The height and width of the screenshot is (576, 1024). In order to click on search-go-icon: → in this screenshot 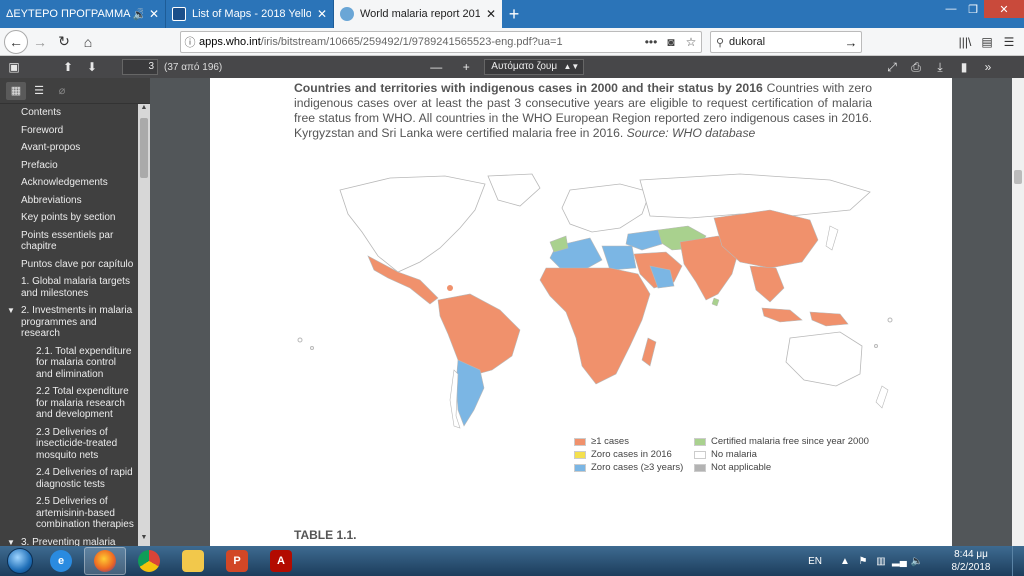, I will do `click(851, 42)`.